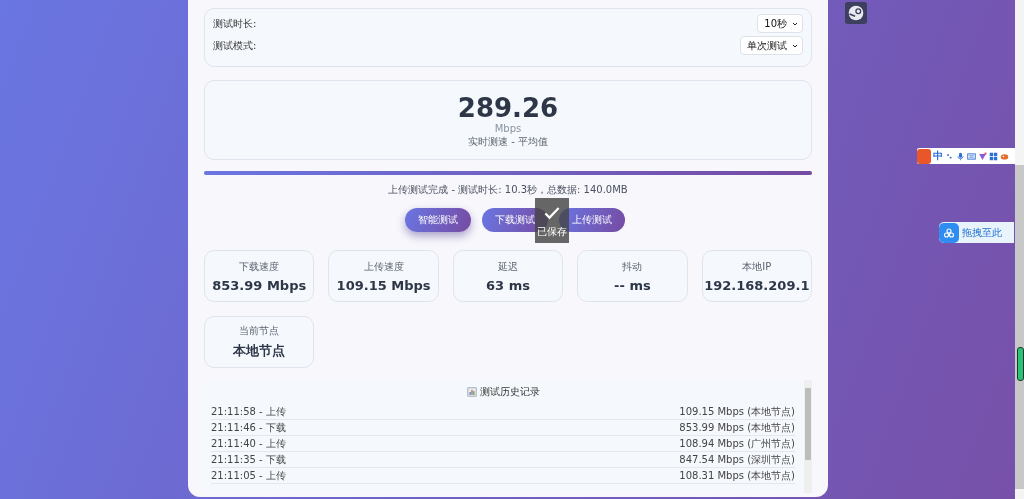 This screenshot has width=1024, height=499. I want to click on history-result: 853.99 Mbps (本地节点), so click(737, 427).